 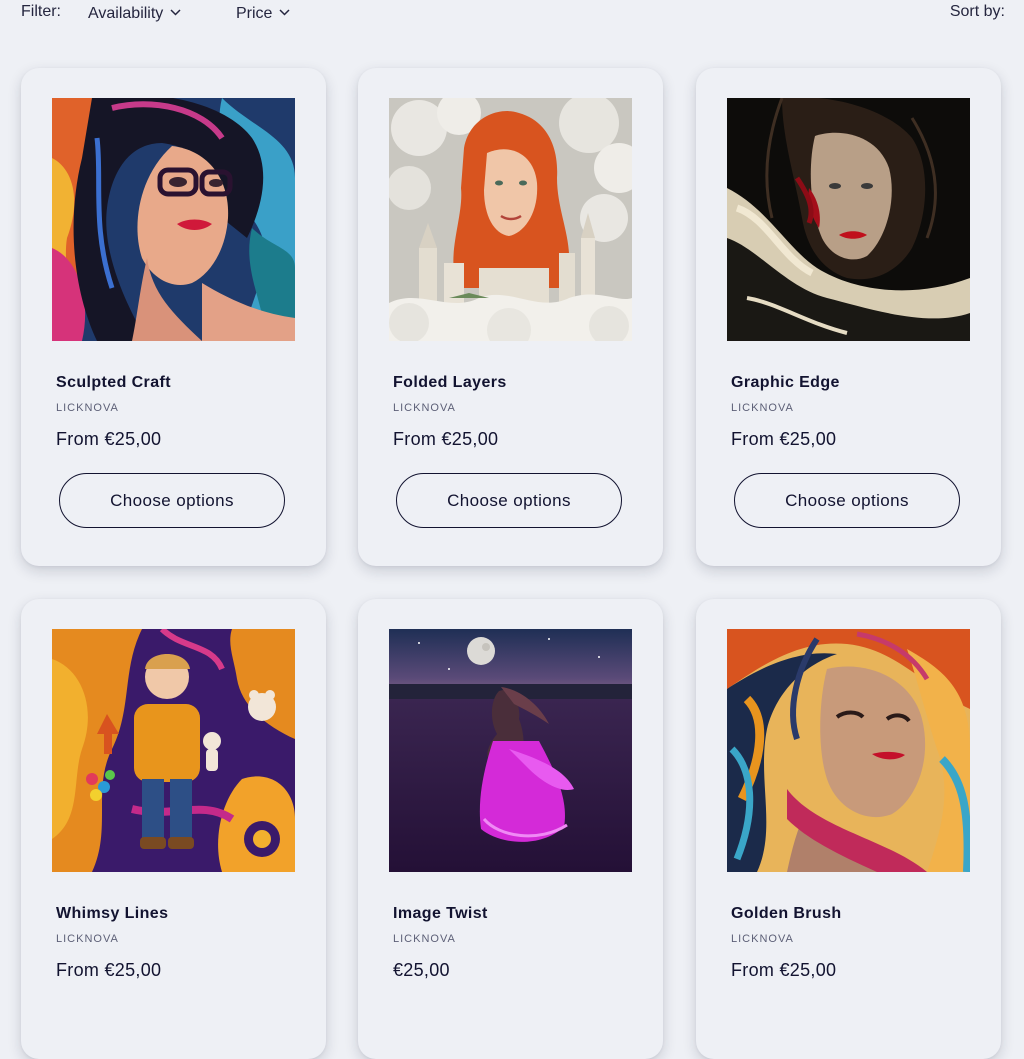 I want to click on product-title: Sculpted Craft, so click(x=113, y=383).